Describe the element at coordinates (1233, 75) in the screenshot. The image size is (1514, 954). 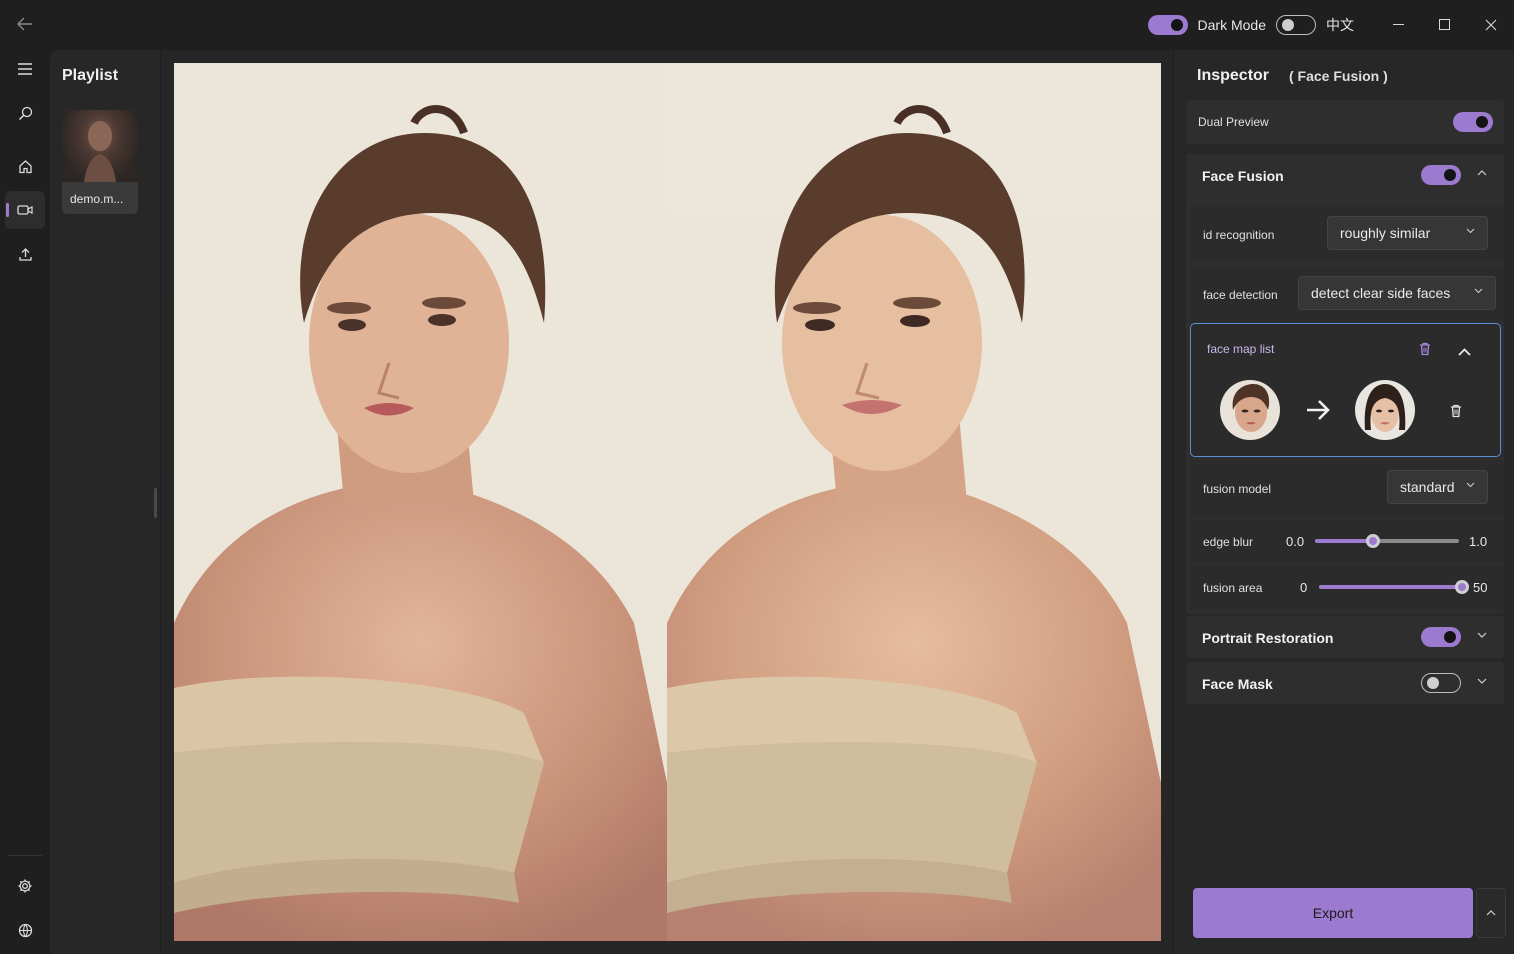
I see `inspector-title: Inspector` at that location.